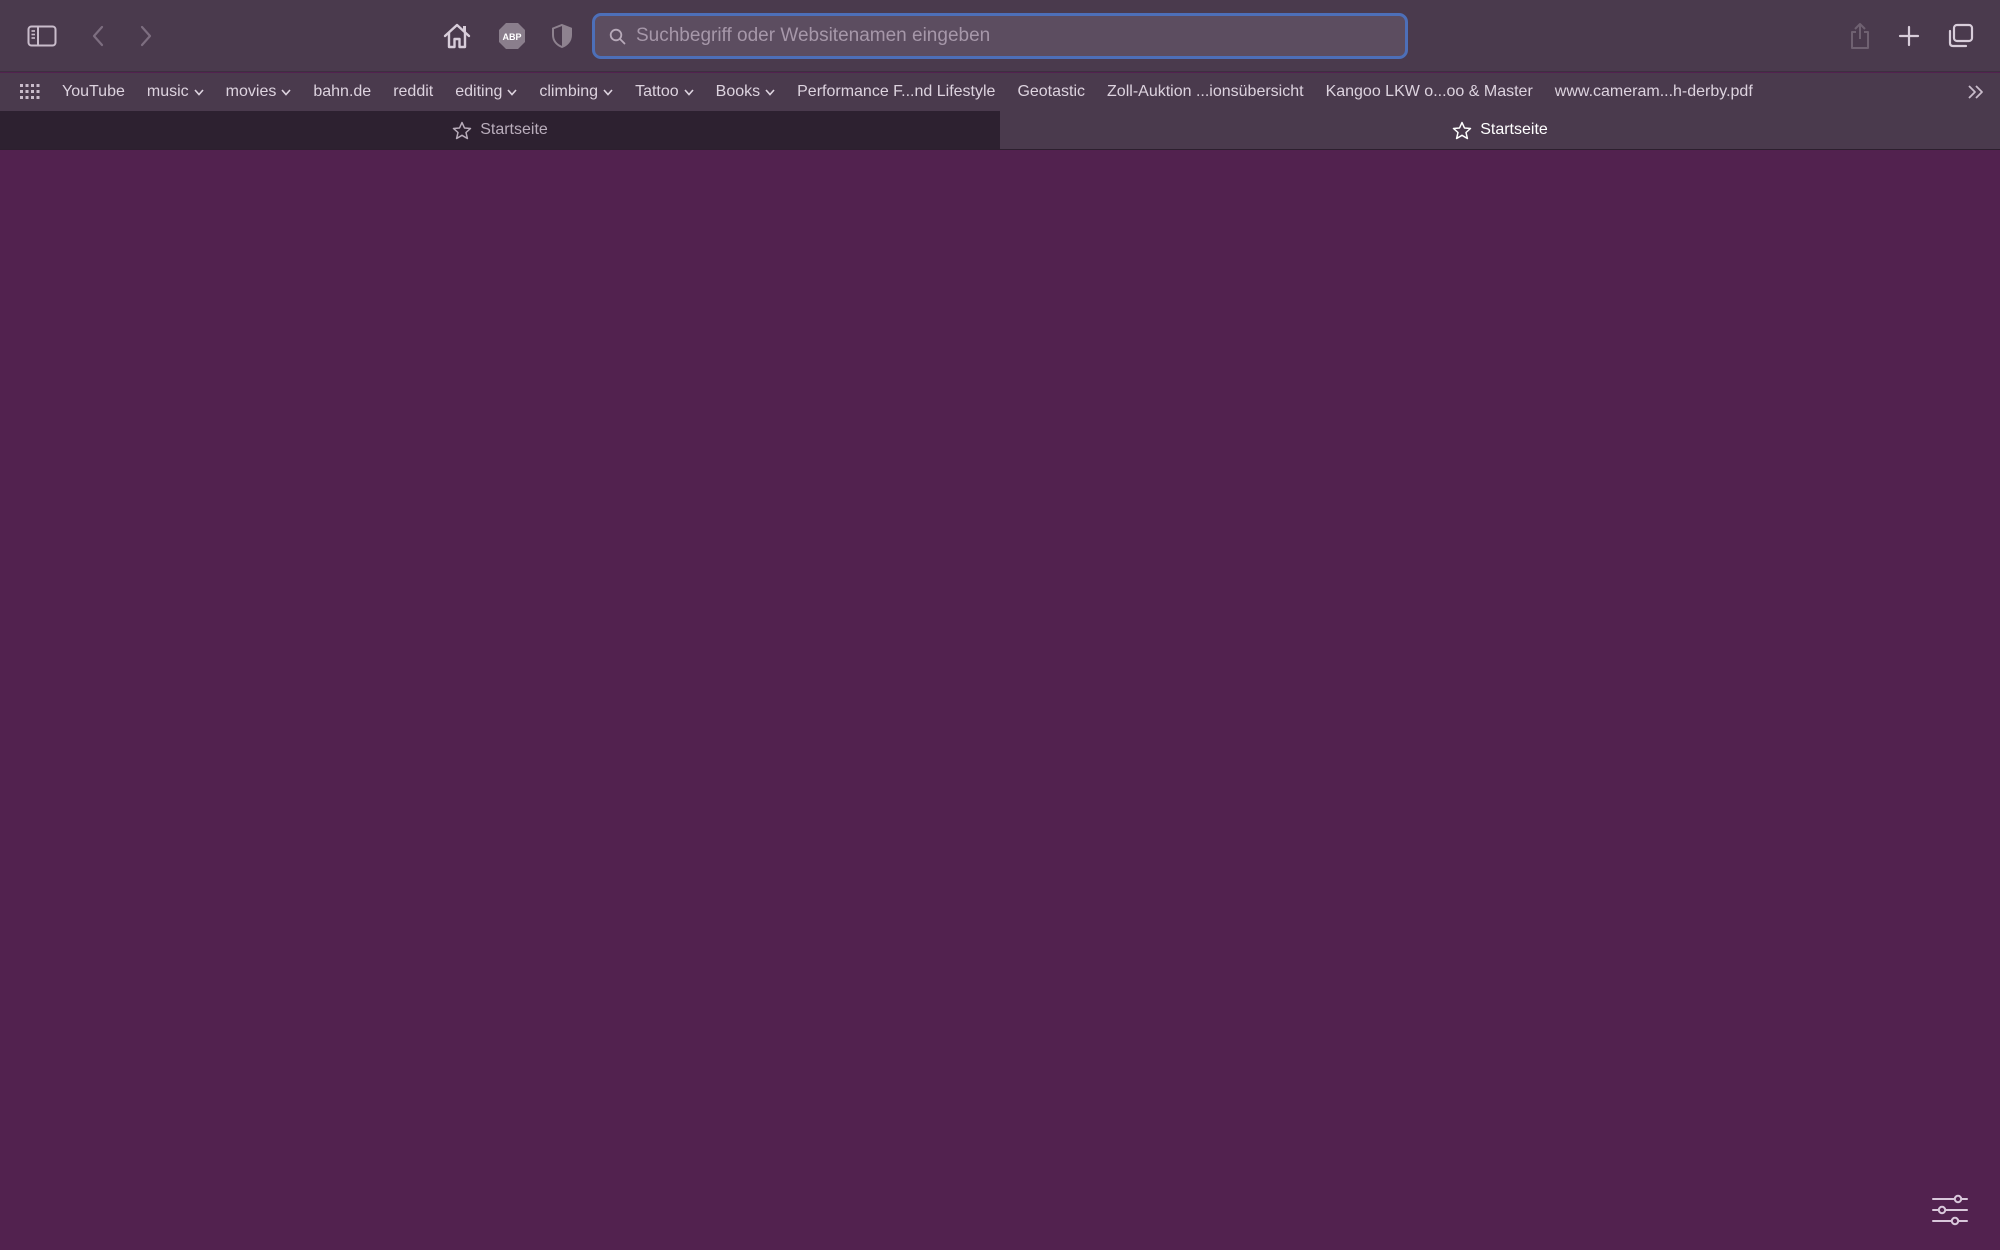 This screenshot has width=2000, height=1250. I want to click on double-chevron-right-icon, so click(1975, 92).